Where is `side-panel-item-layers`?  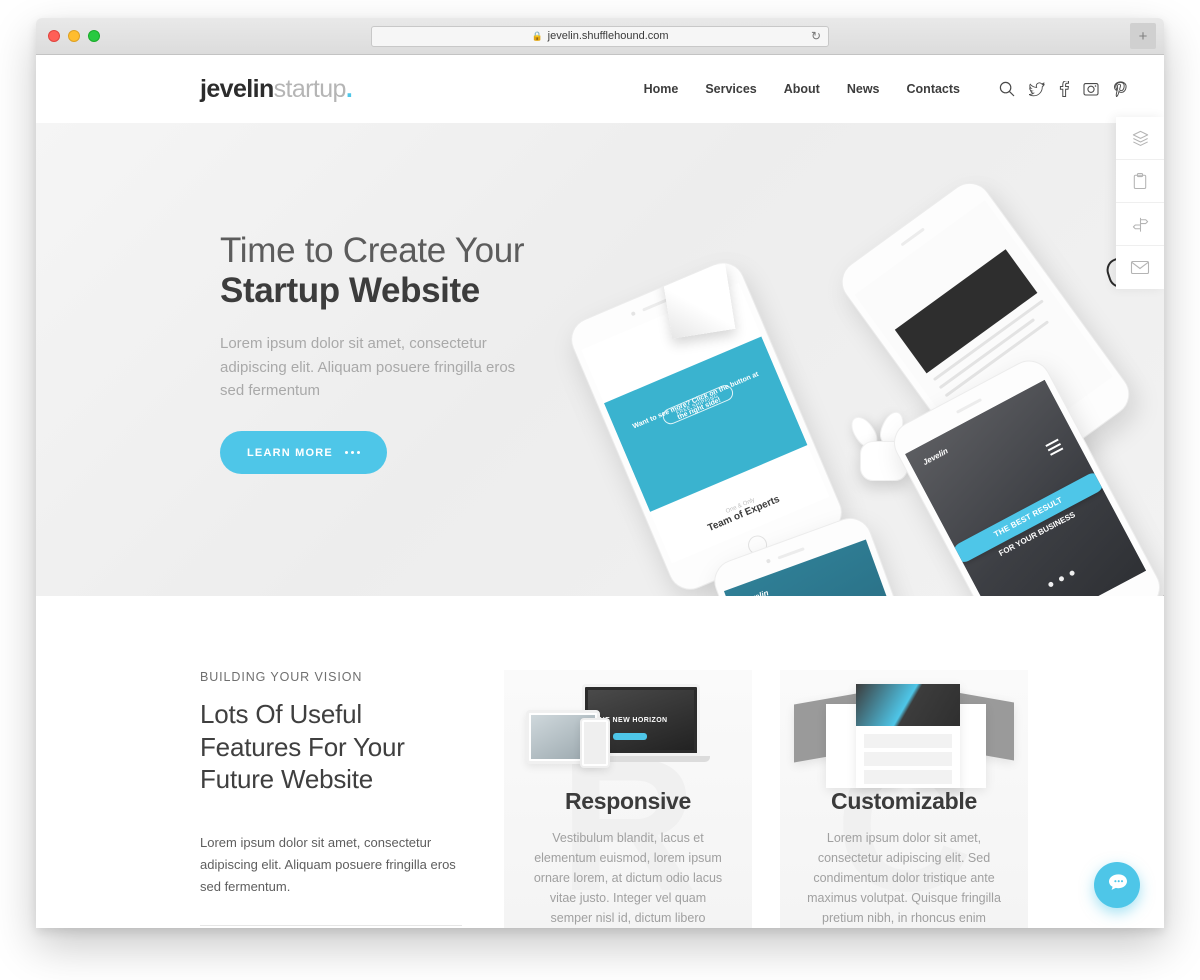
side-panel-item-layers is located at coordinates (1140, 138).